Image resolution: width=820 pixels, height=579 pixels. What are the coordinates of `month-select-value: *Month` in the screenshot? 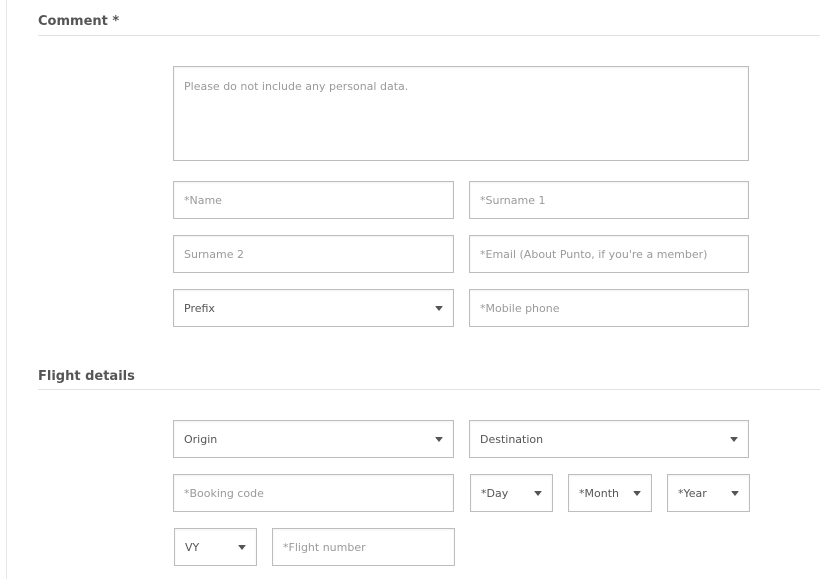 It's located at (599, 493).